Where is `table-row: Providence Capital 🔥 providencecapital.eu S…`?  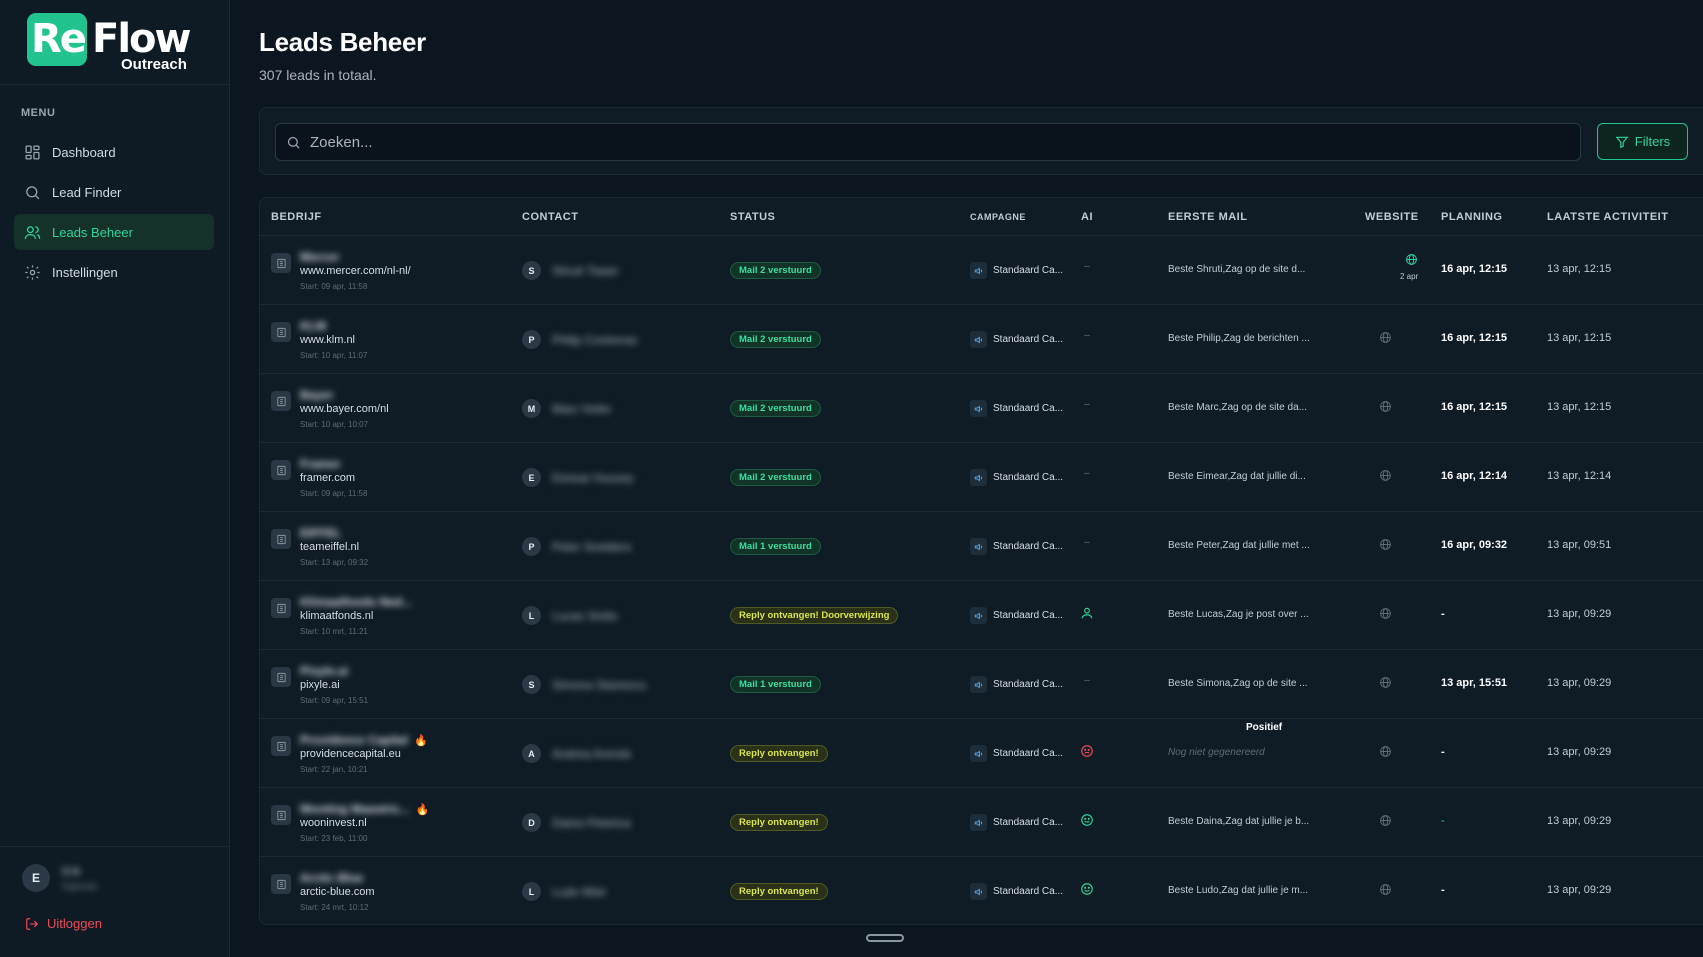
table-row: Providence Capital 🔥 providencecapital.eu S… is located at coordinates (981, 753).